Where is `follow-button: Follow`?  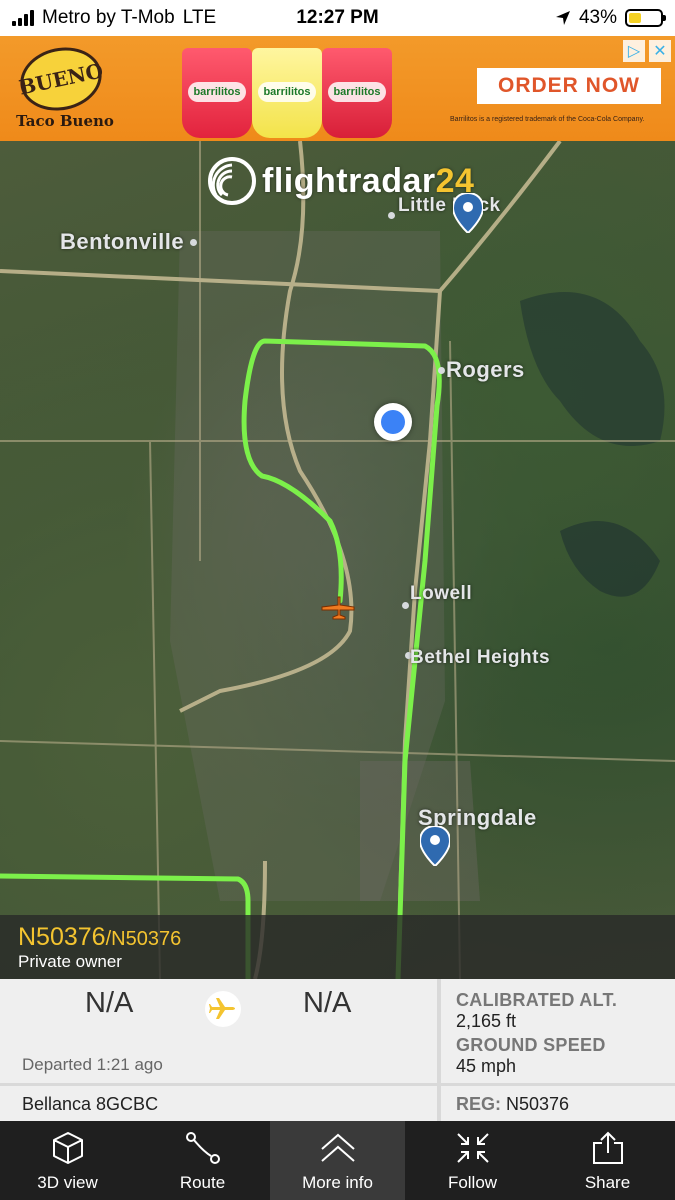
follow-button: Follow is located at coordinates (472, 1160).